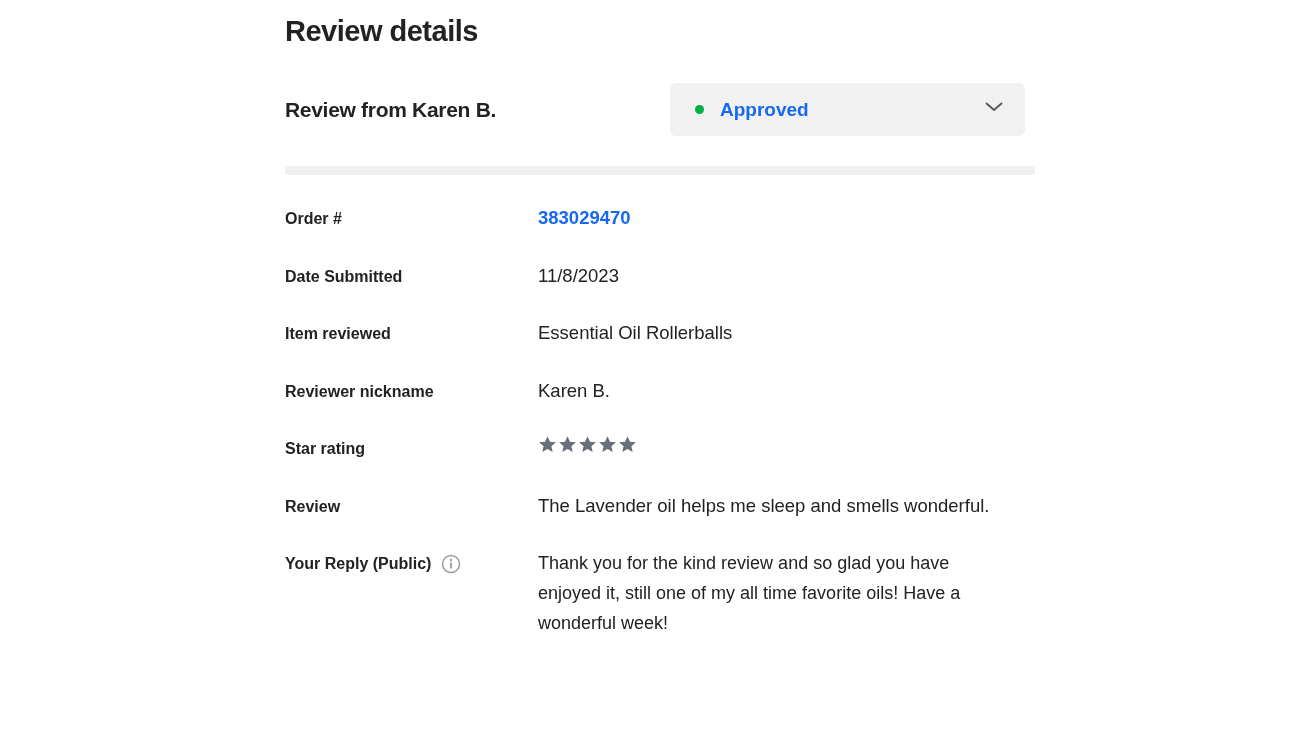 This screenshot has height=731, width=1295. What do you see at coordinates (750, 593) in the screenshot?
I see `reply-text: Thank you for the kind review and so glad you have enjoyed it, still one of my all time favorite oils! Have a wonderful week!` at bounding box center [750, 593].